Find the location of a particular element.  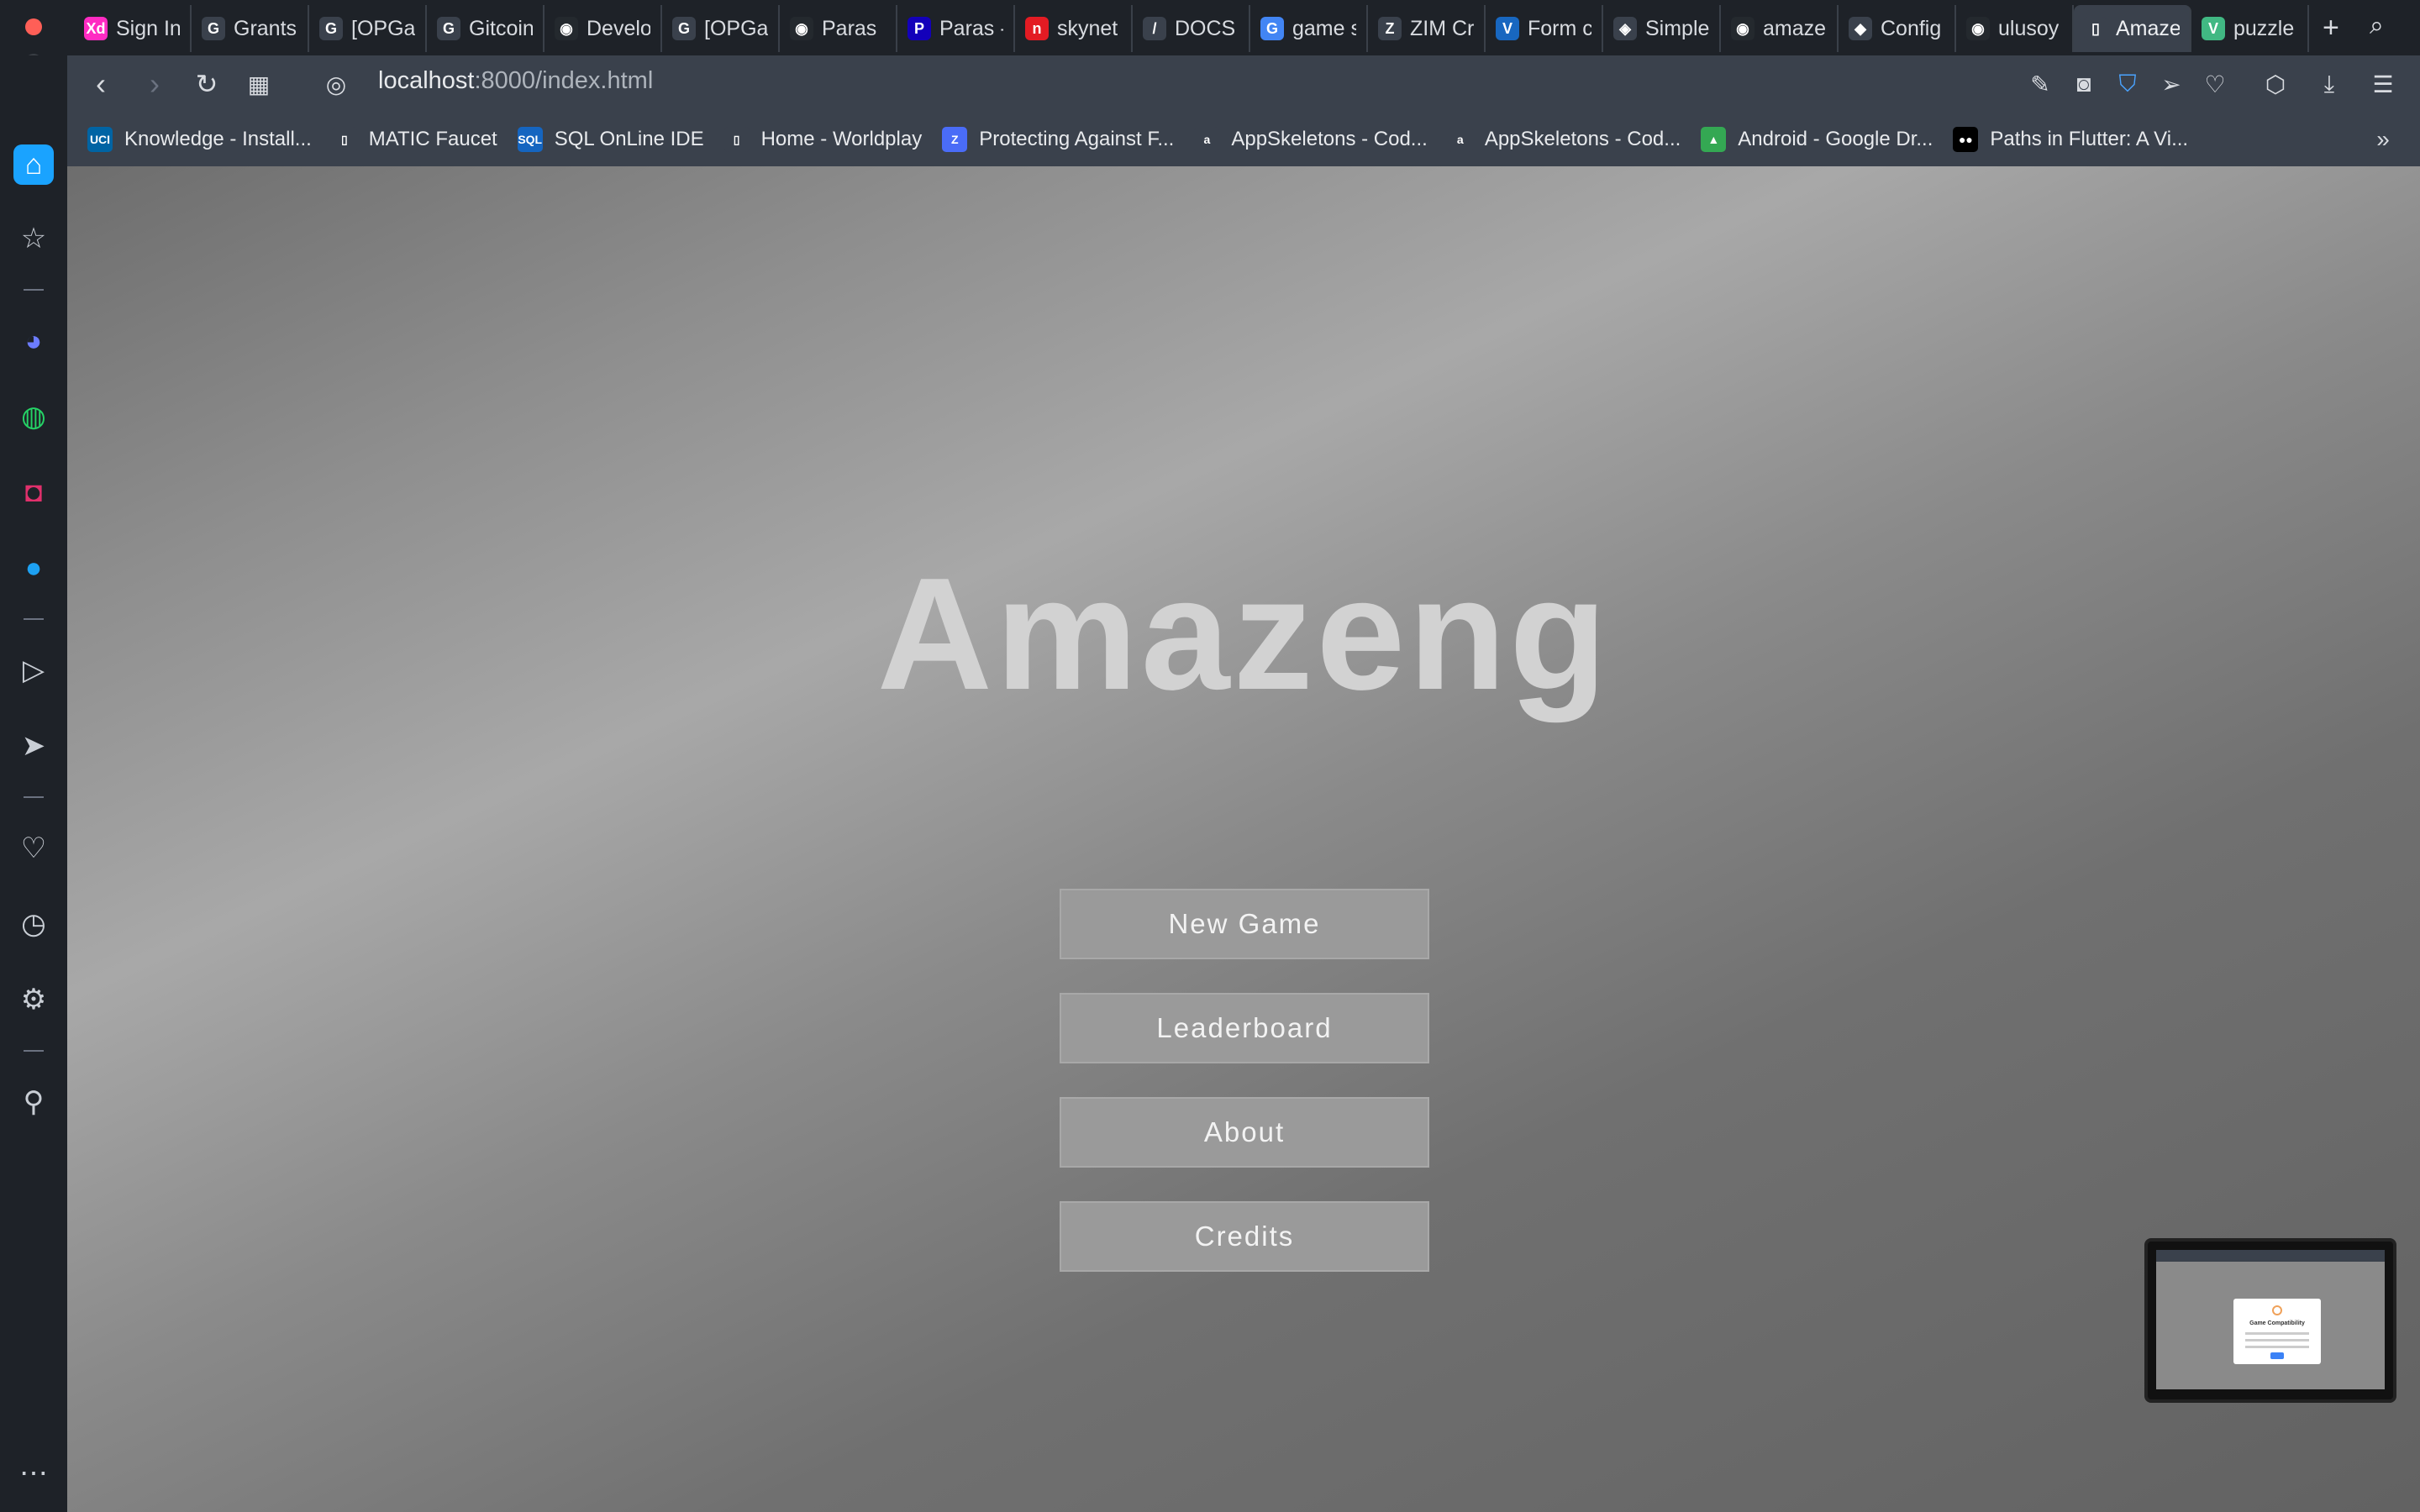

tab: / DOCS is located at coordinates (1192, 28).